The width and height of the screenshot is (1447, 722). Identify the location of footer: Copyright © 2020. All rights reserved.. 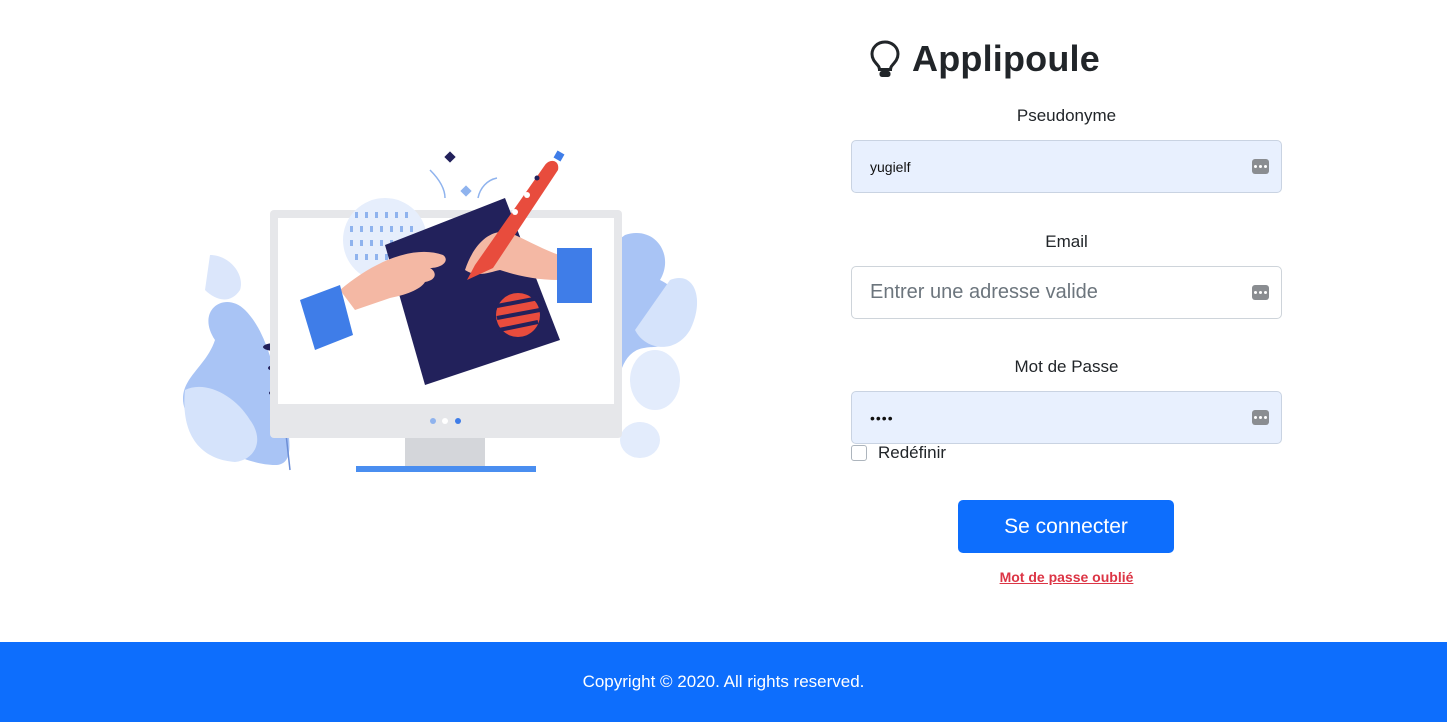
(723, 682).